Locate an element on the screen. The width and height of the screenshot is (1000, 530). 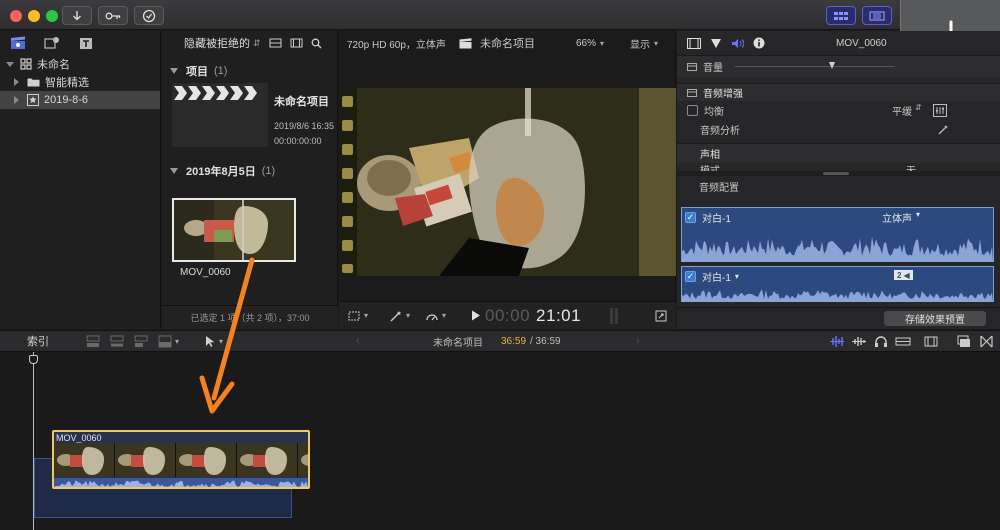
clip-thumbnail is located at coordinates (234, 230).